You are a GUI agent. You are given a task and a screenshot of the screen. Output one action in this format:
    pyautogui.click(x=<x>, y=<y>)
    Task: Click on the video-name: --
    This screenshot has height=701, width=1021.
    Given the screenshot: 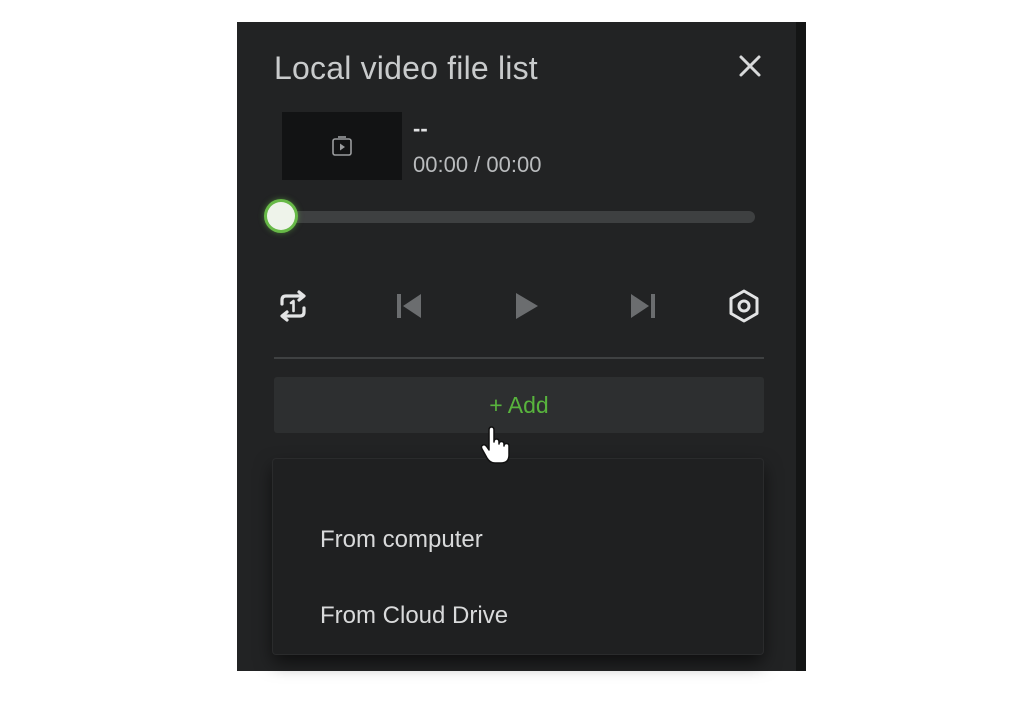 What is the action you would take?
    pyautogui.click(x=420, y=128)
    